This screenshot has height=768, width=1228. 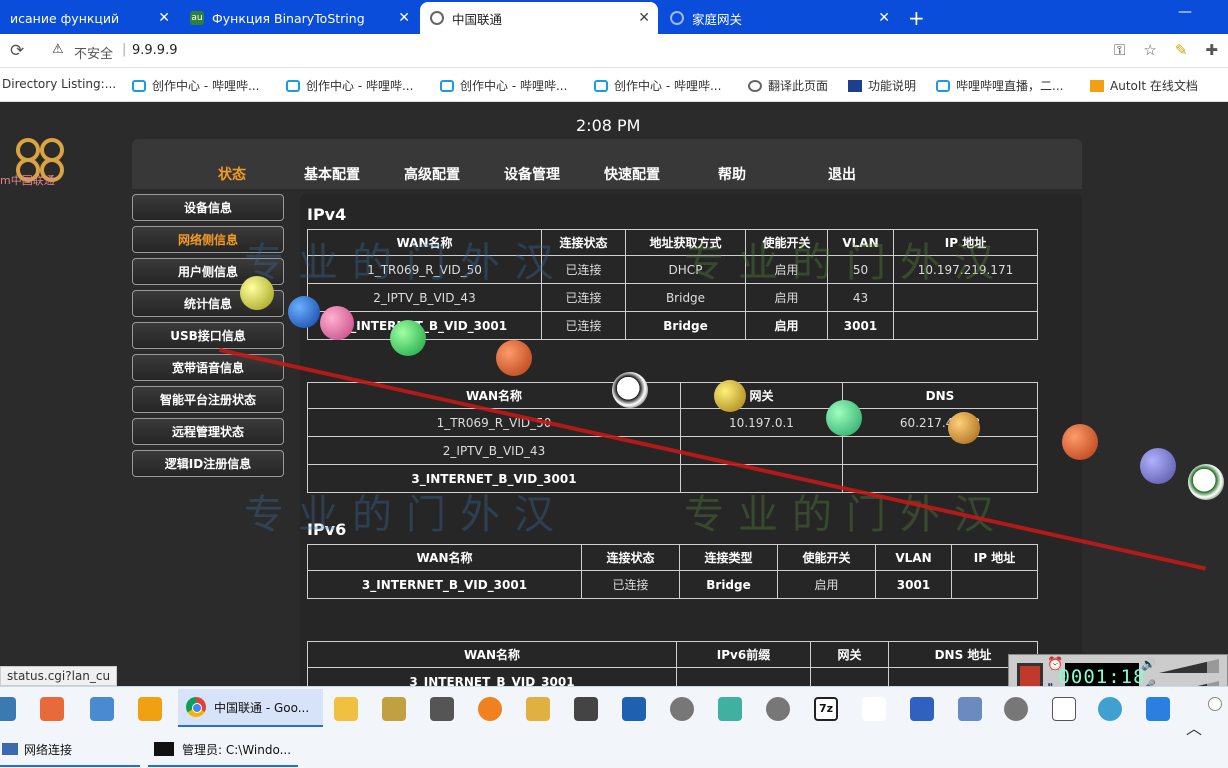 What do you see at coordinates (10, 749) in the screenshot?
I see `network-icon` at bounding box center [10, 749].